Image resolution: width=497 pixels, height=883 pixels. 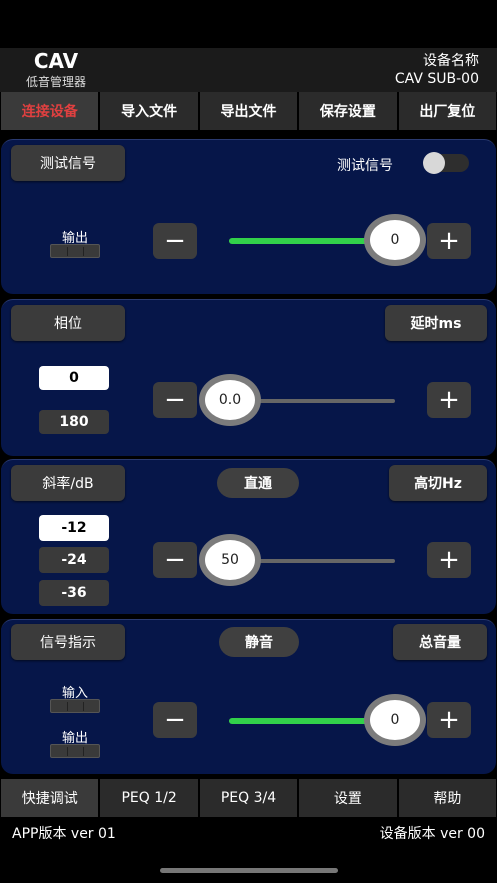 I want to click on app-header: CAV 低音管理器 设备名称 CAV SUB-00, so click(x=248, y=70).